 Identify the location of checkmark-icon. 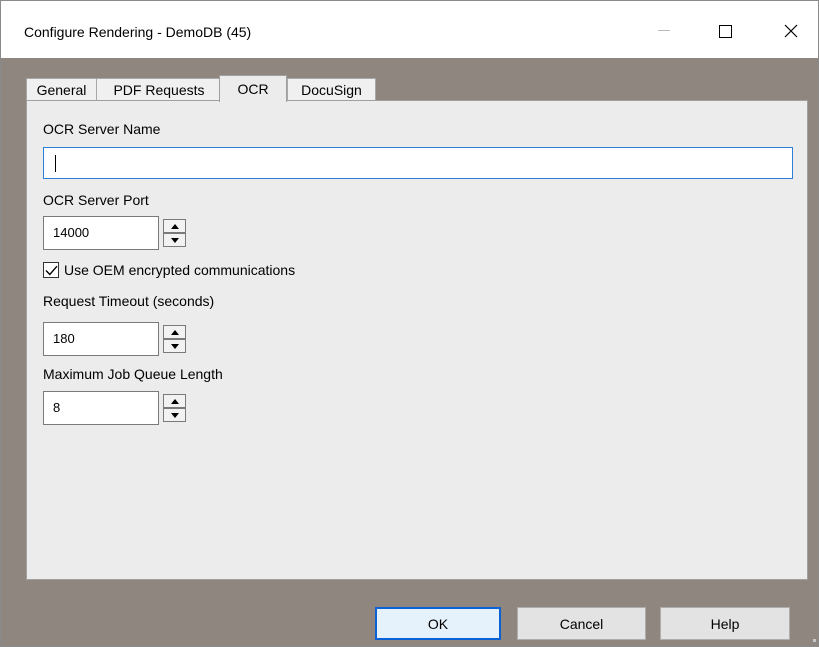
(51, 270).